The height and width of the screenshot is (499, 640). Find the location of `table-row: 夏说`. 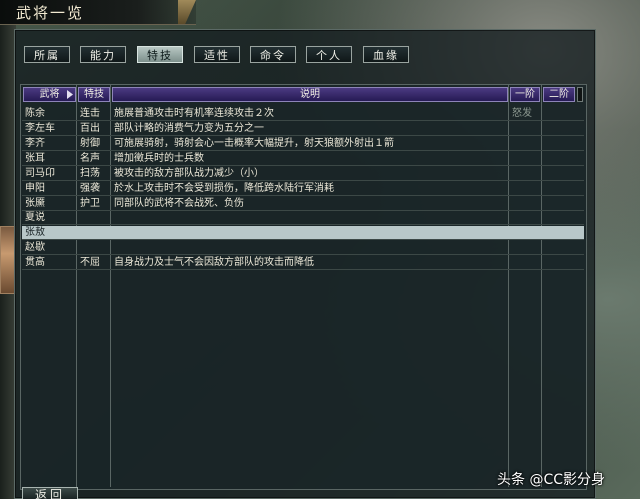

table-row: 夏说 is located at coordinates (303, 218).